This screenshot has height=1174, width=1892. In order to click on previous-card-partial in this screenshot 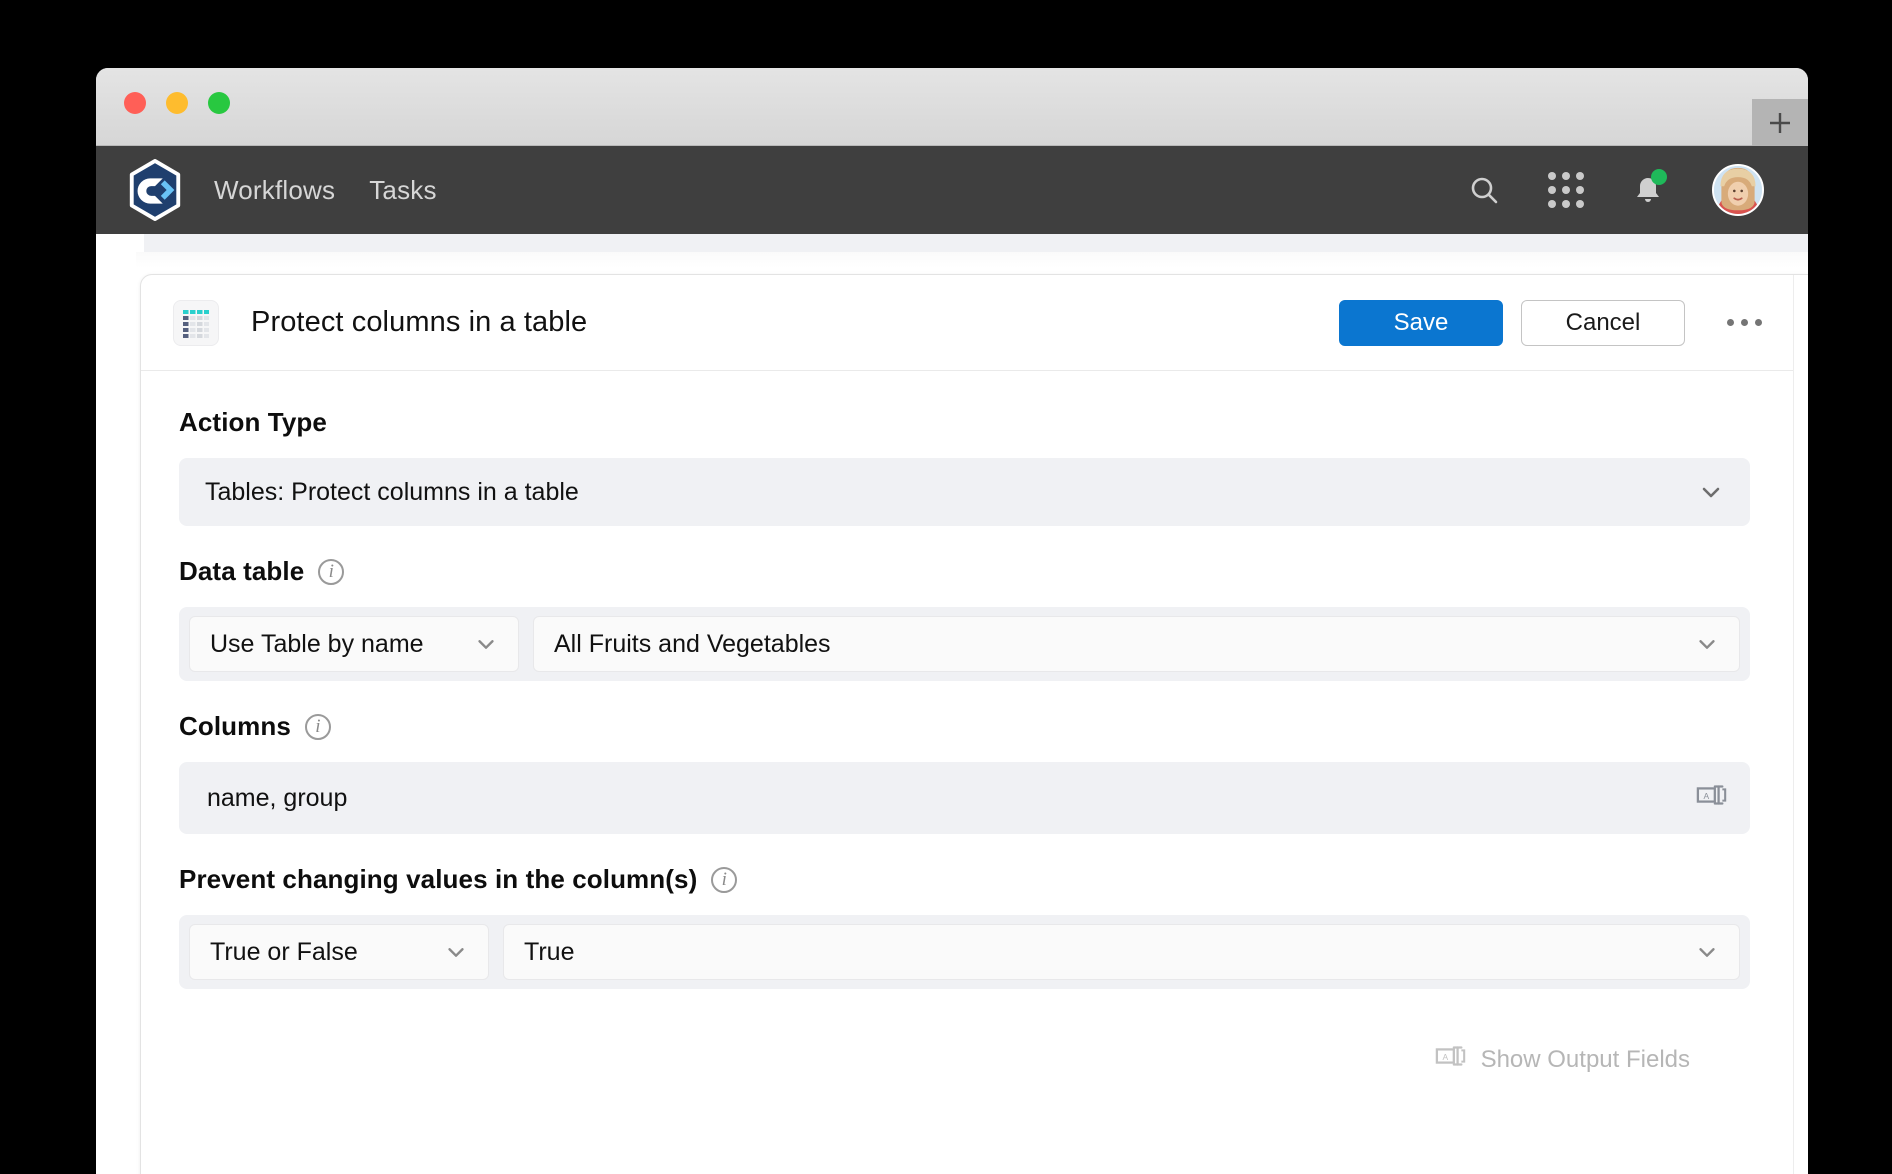, I will do `click(976, 244)`.